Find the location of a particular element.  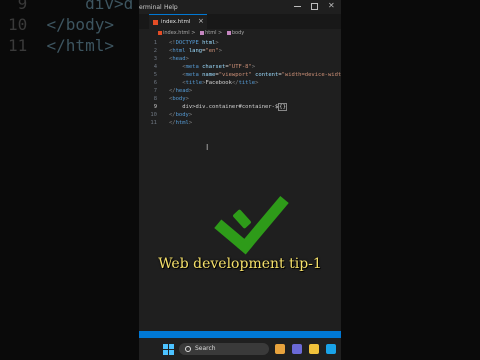

background-line-number: 11 is located at coordinates (27, 45).